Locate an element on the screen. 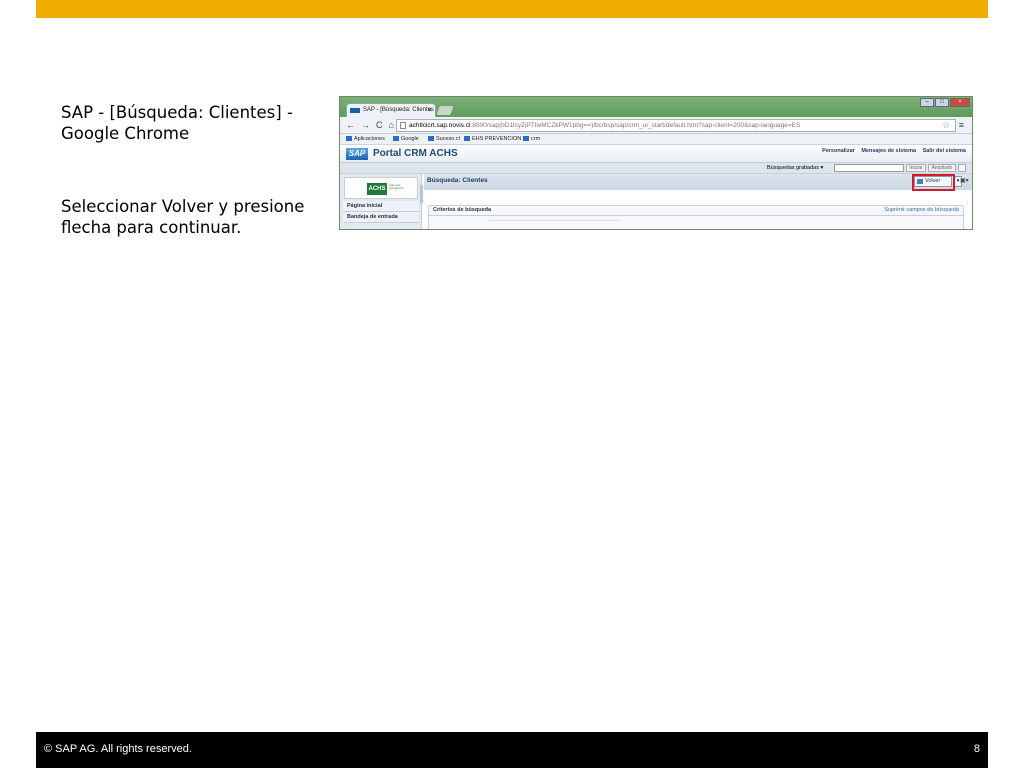 This screenshot has width=1024, height=768. achs-logo-box: ACHS mas que prevención is located at coordinates (381, 188).